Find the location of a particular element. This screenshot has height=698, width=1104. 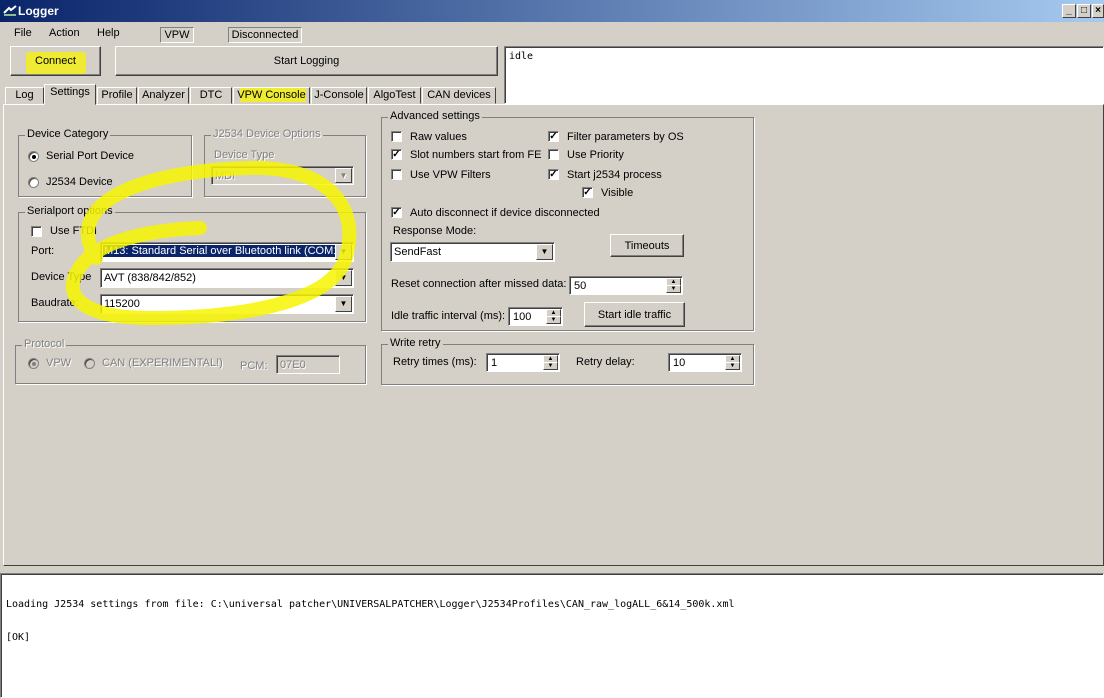

tab-settings: Settings is located at coordinates (70, 94).